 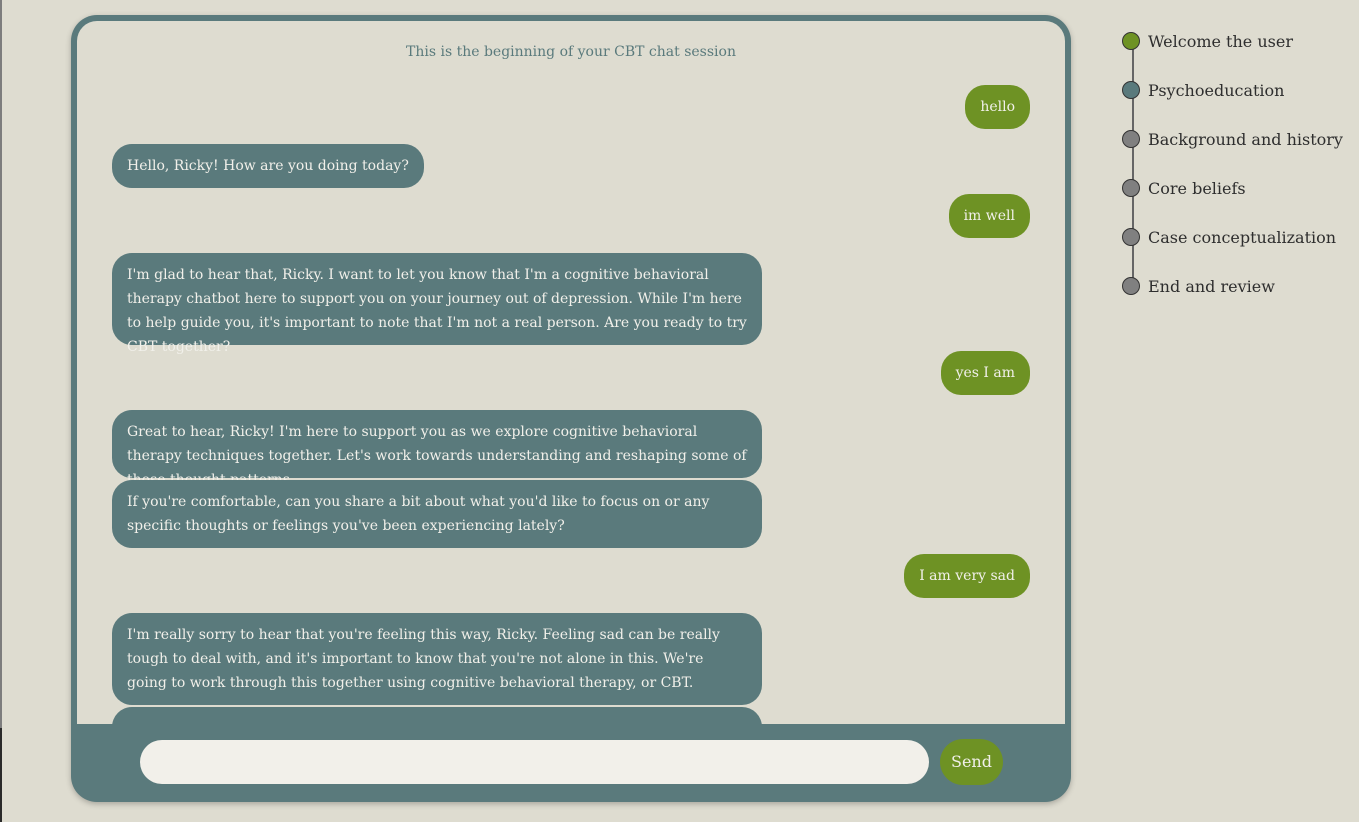 I want to click on user-message: hello, so click(x=997, y=107).